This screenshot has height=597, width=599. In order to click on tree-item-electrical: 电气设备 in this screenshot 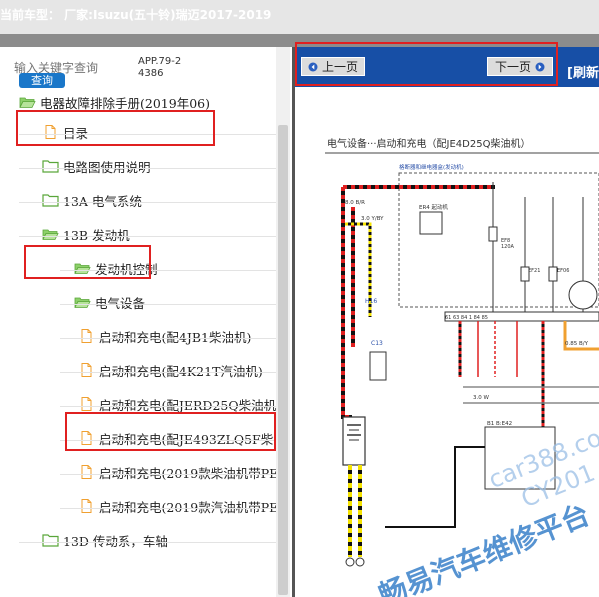, I will do `click(109, 302)`.